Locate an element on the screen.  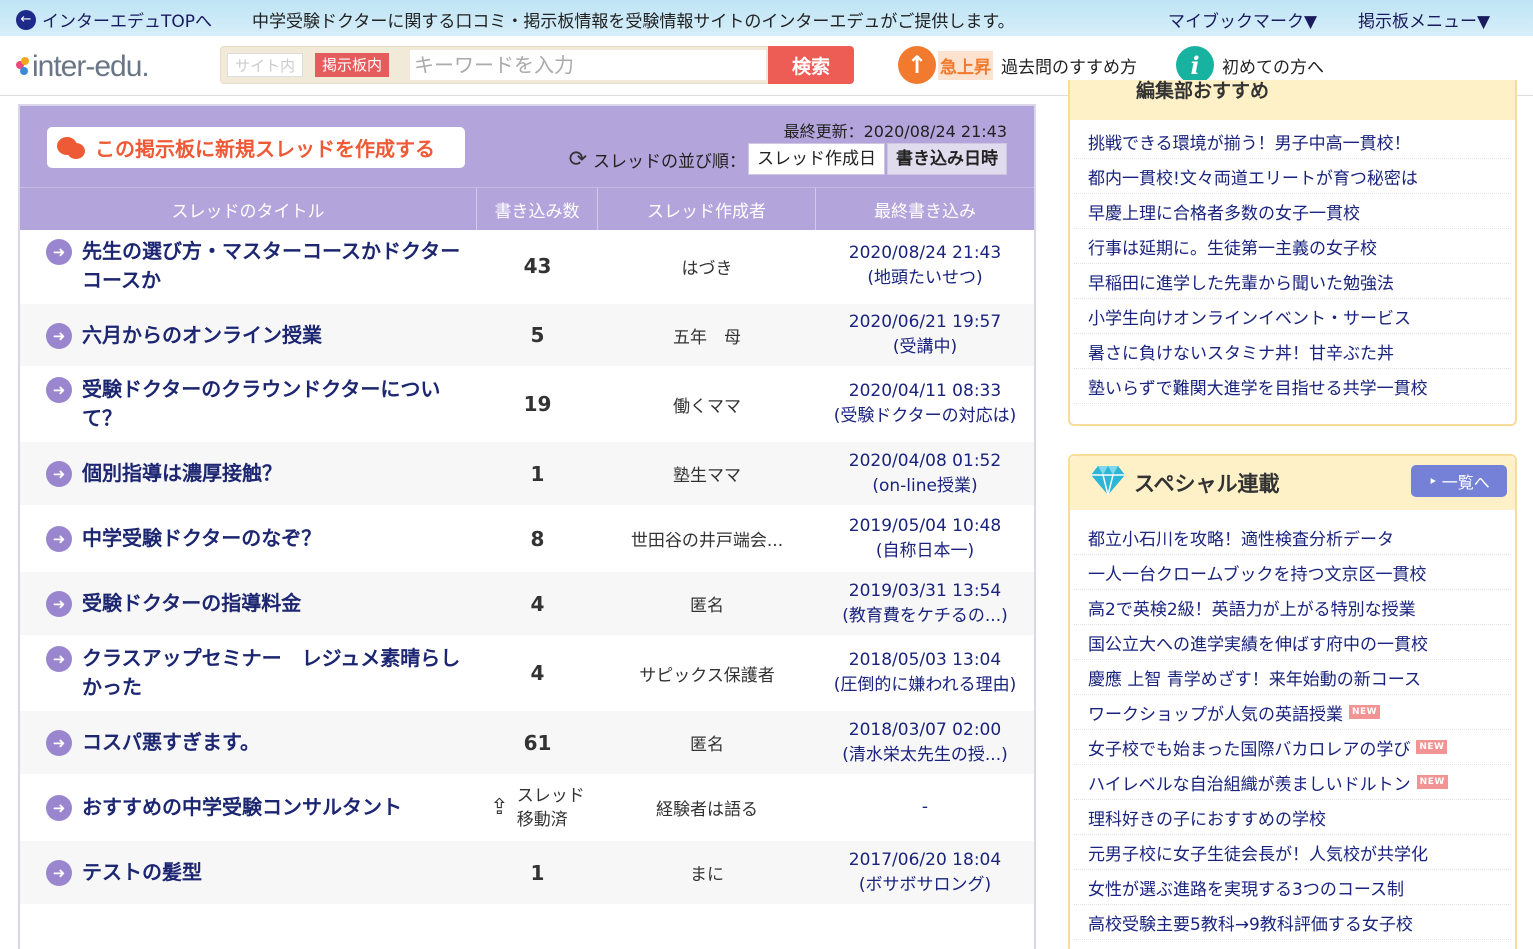
list-item: 早慶上理に合格者多数の女子一貫校 is located at coordinates (1292, 211).